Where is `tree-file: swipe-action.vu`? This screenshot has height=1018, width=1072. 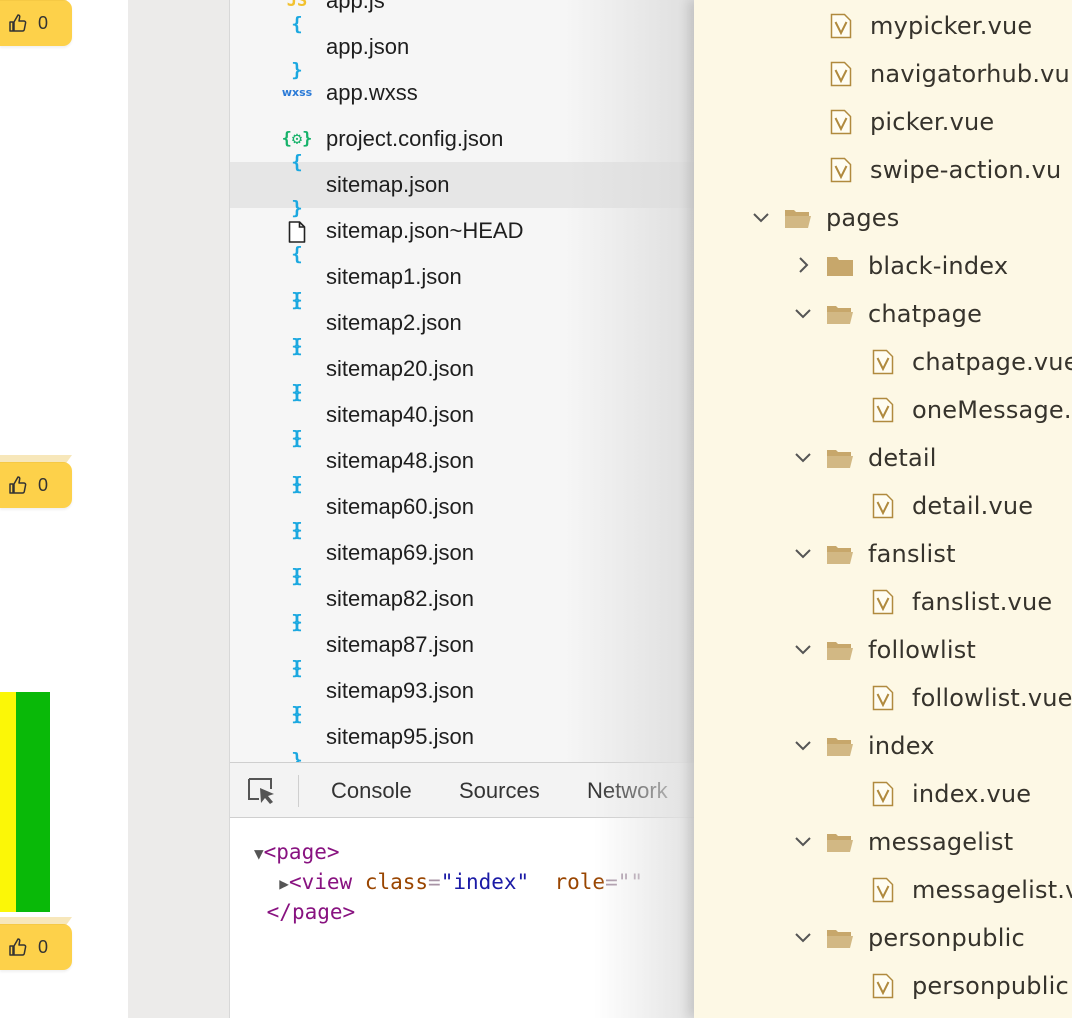 tree-file: swipe-action.vu is located at coordinates (883, 170).